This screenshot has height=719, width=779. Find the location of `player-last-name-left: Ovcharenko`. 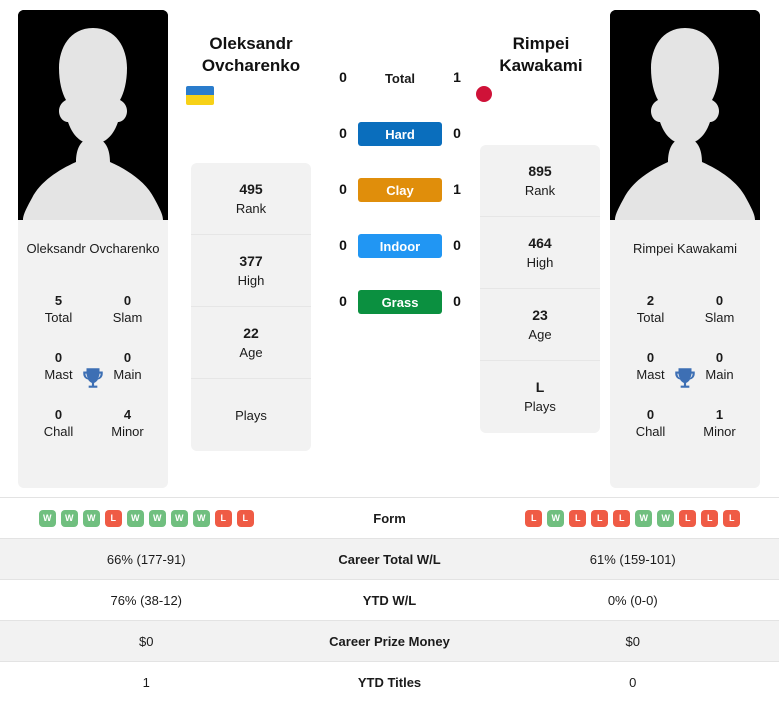

player-last-name-left: Ovcharenko is located at coordinates (251, 65).